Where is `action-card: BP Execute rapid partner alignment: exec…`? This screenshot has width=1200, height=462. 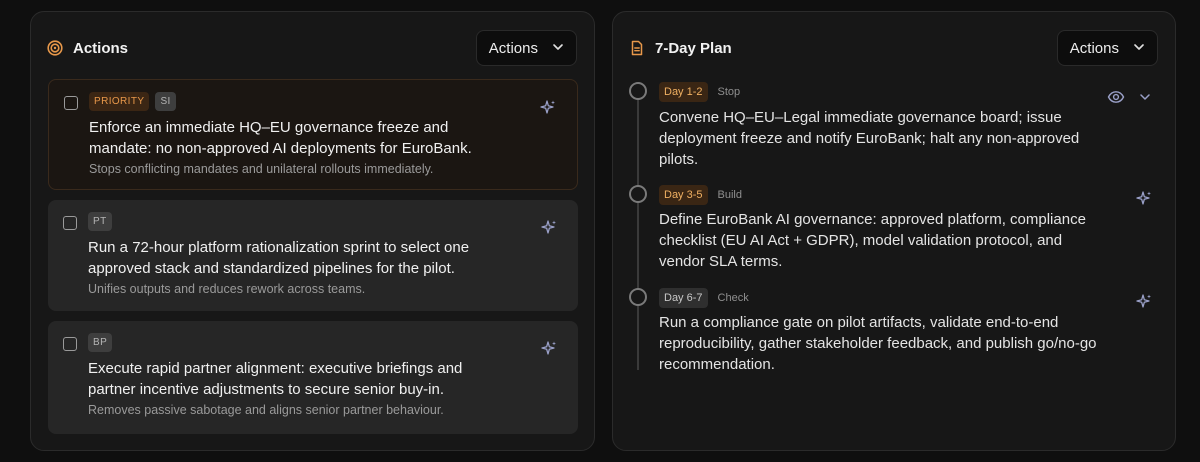 action-card: BP Execute rapid partner alignment: exec… is located at coordinates (313, 377).